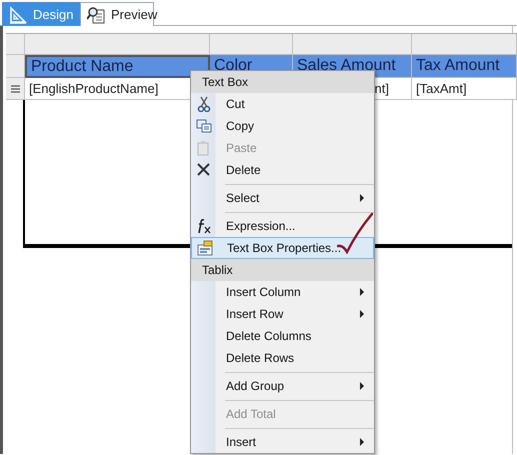  I want to click on magnifier-page-icon, so click(96, 15).